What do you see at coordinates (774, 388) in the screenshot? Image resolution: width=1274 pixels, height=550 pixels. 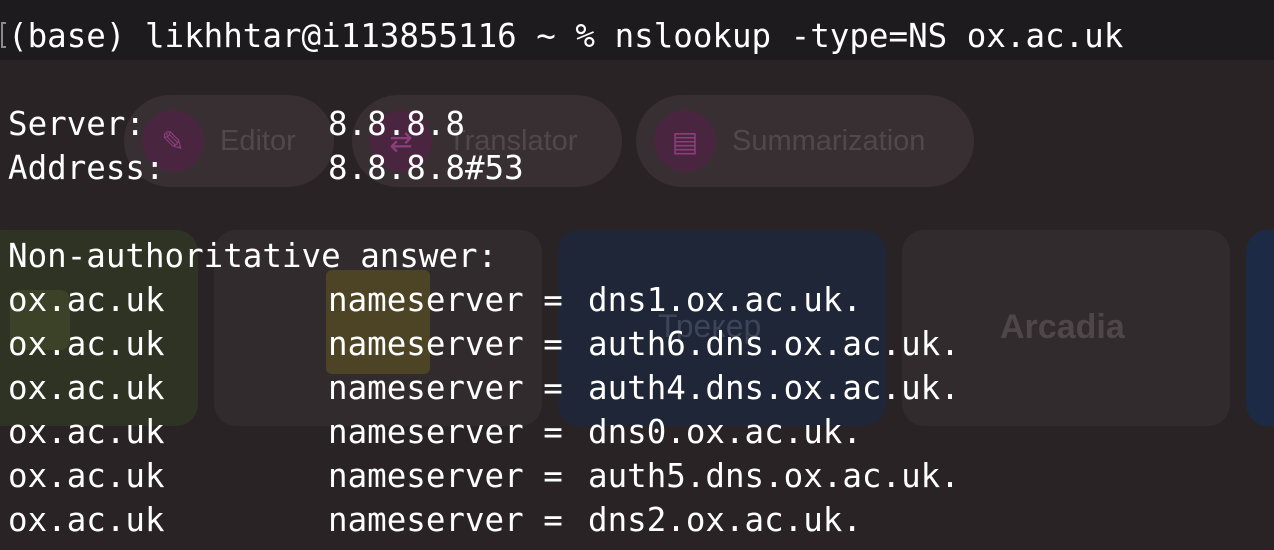 I see `record-value: auth4.dns.ox.ac.uk.` at bounding box center [774, 388].